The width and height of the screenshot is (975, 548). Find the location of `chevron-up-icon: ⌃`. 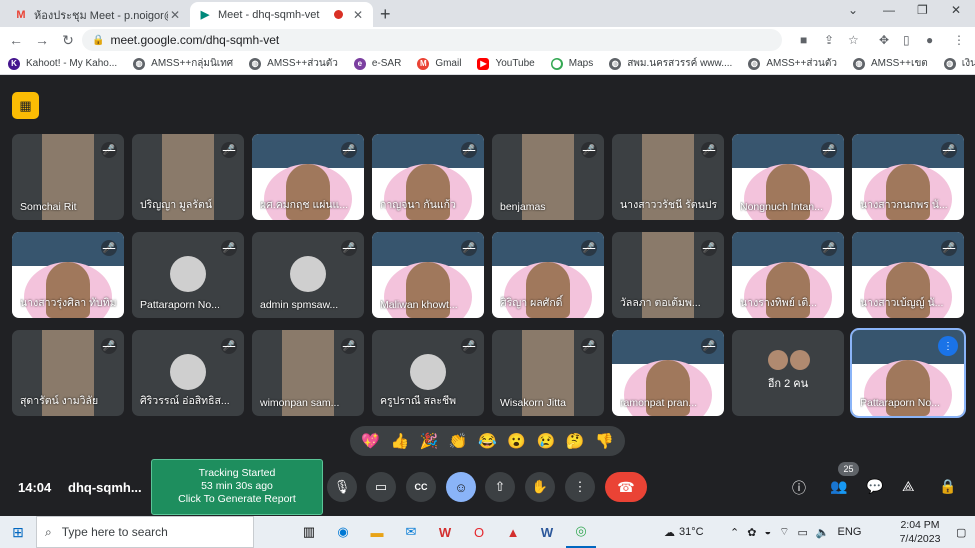

chevron-up-icon: ⌃ is located at coordinates (734, 532).